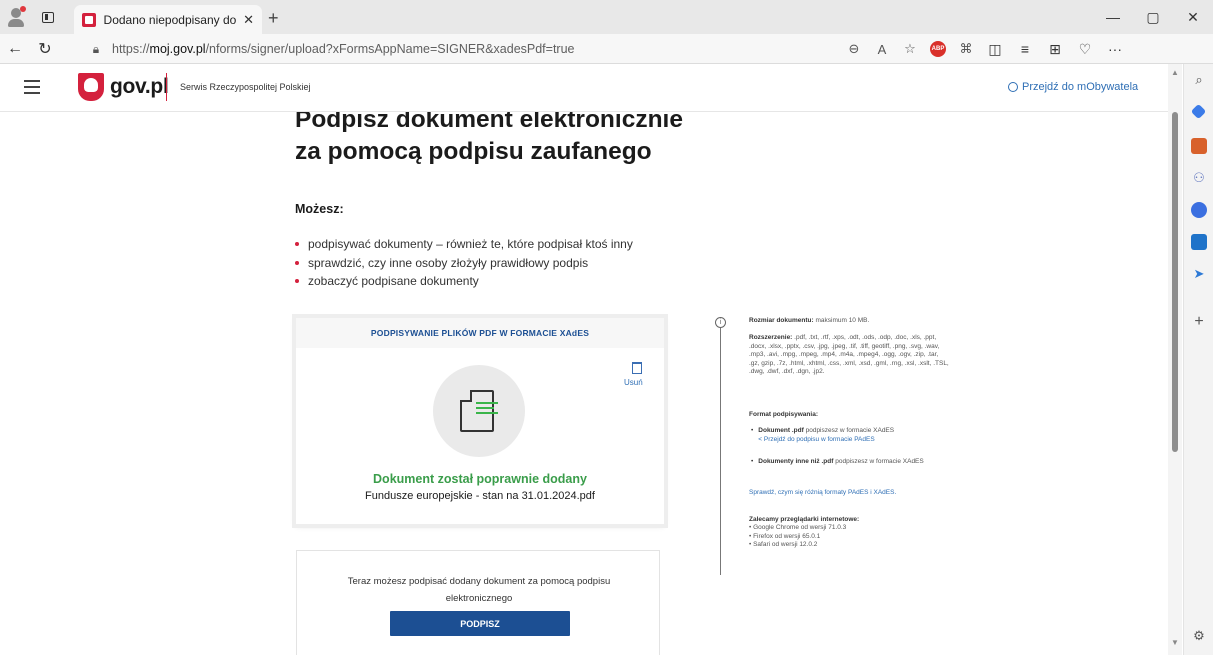 The image size is (1213, 655). Describe the element at coordinates (809, 320) in the screenshot. I see `size-info: Rozmiar dokumentu: maksimum 10 MB.` at that location.